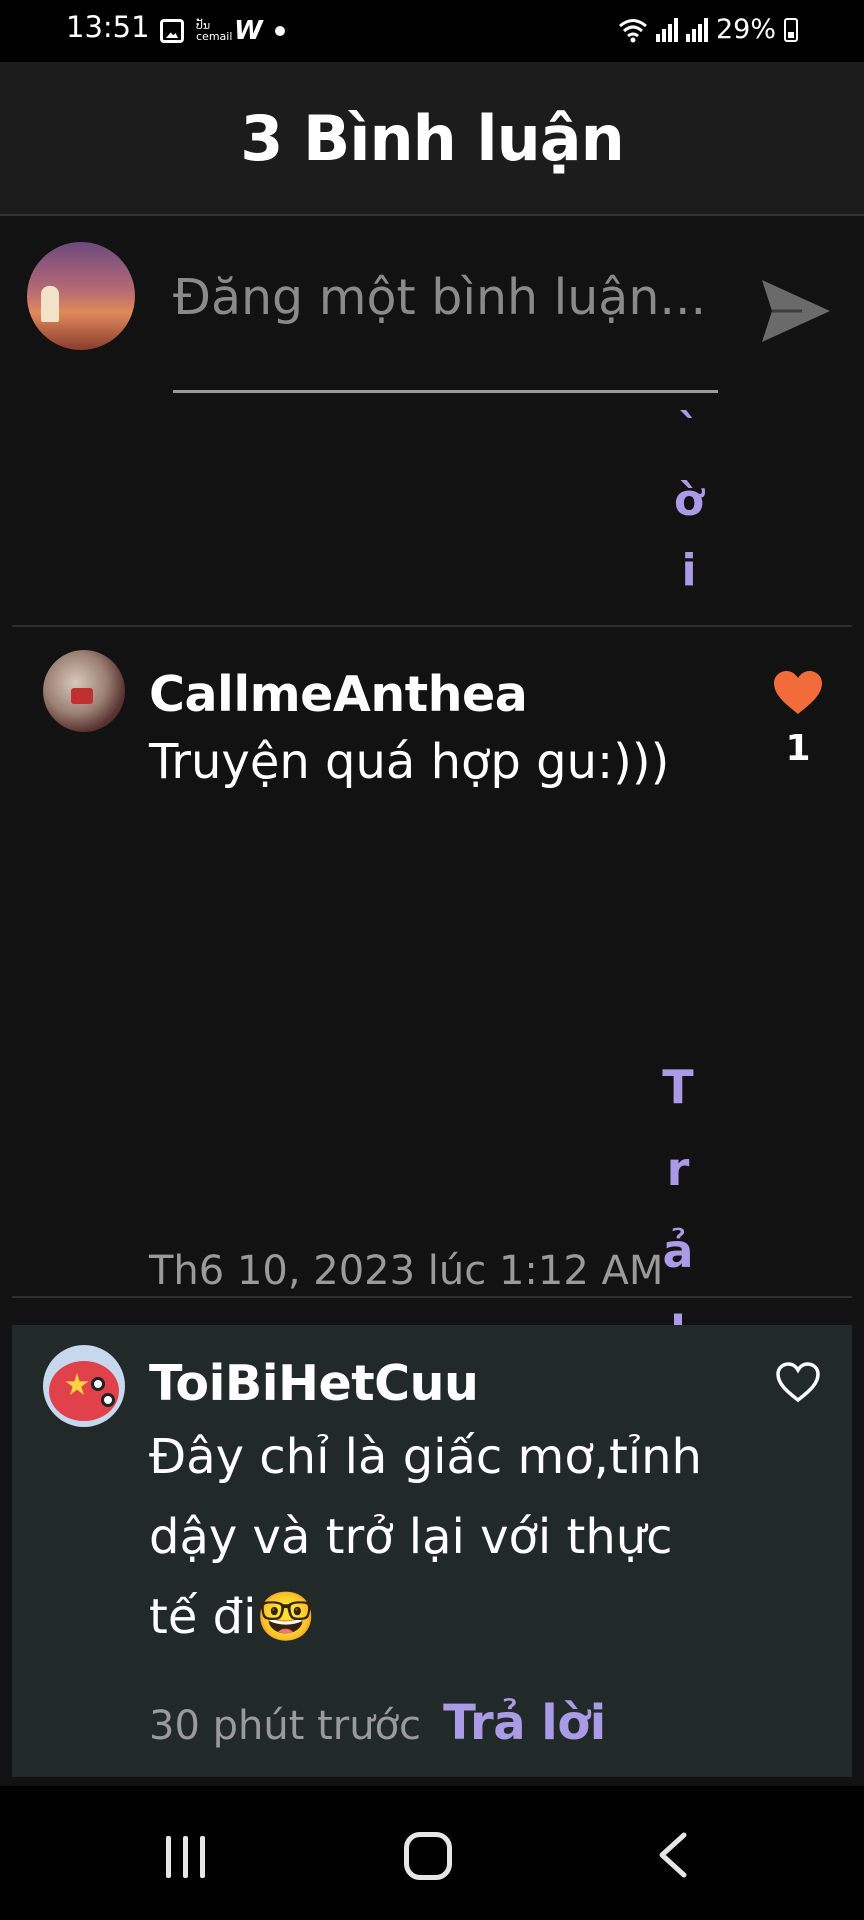 Image resolution: width=864 pixels, height=1920 pixels. Describe the element at coordinates (108, 27) in the screenshot. I see `status-time: 13:51` at that location.